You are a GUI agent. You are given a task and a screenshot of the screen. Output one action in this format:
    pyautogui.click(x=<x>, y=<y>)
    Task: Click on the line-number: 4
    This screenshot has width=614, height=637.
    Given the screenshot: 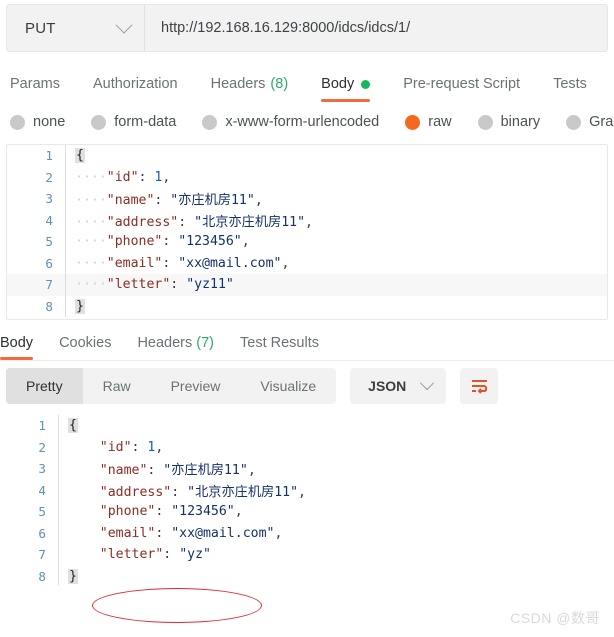 What is the action you would take?
    pyautogui.click(x=42, y=490)
    